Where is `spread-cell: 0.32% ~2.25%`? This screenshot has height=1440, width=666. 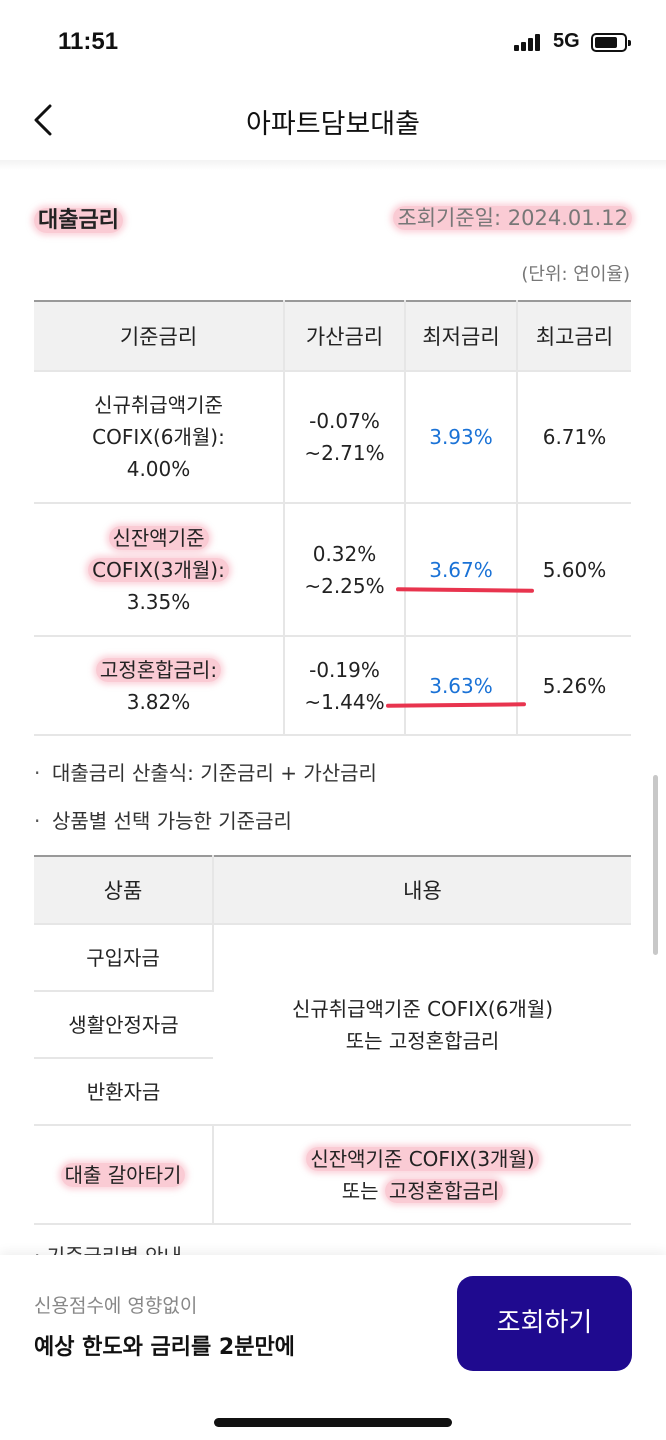 spread-cell: 0.32% ~2.25% is located at coordinates (345, 570).